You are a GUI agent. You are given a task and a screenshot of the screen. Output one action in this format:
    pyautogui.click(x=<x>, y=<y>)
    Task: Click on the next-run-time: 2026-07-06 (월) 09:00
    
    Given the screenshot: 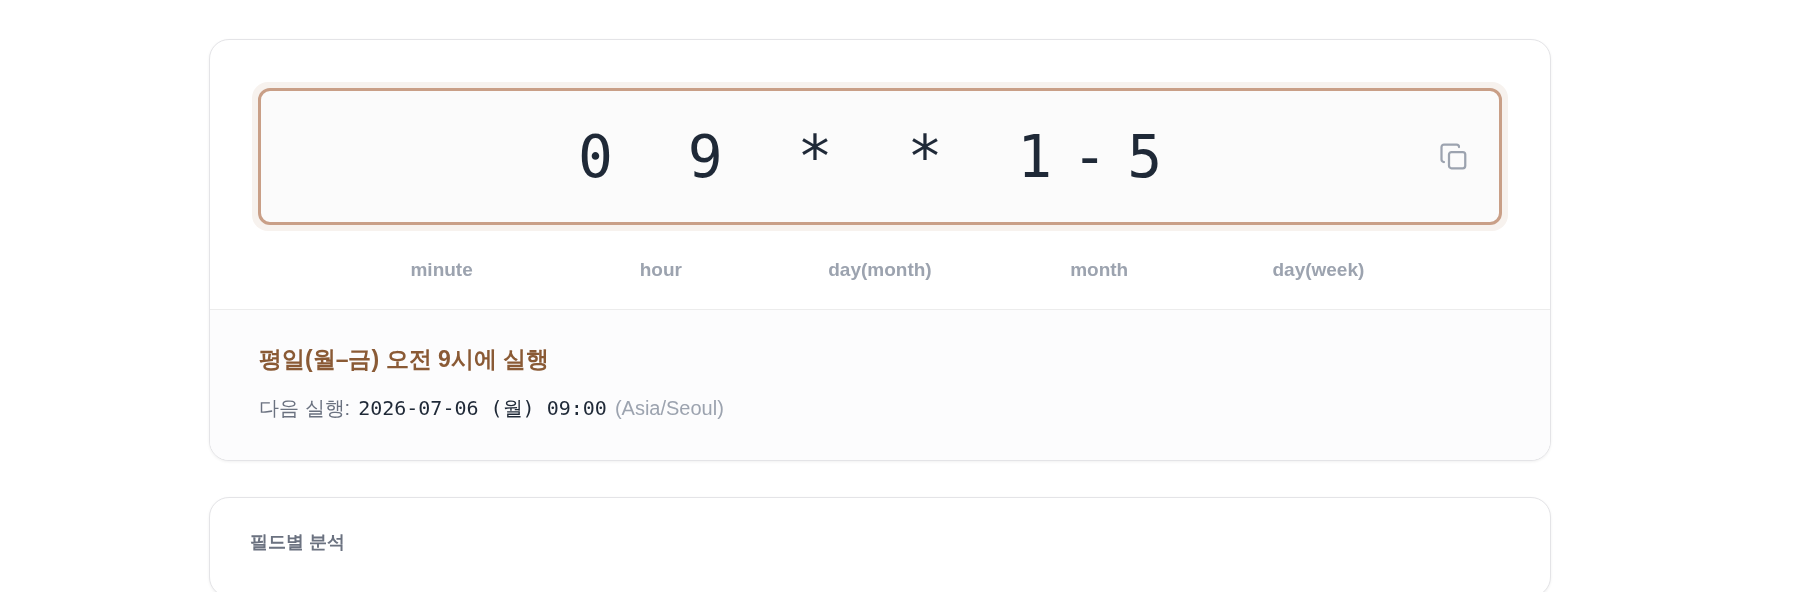 What is the action you would take?
    pyautogui.click(x=482, y=408)
    